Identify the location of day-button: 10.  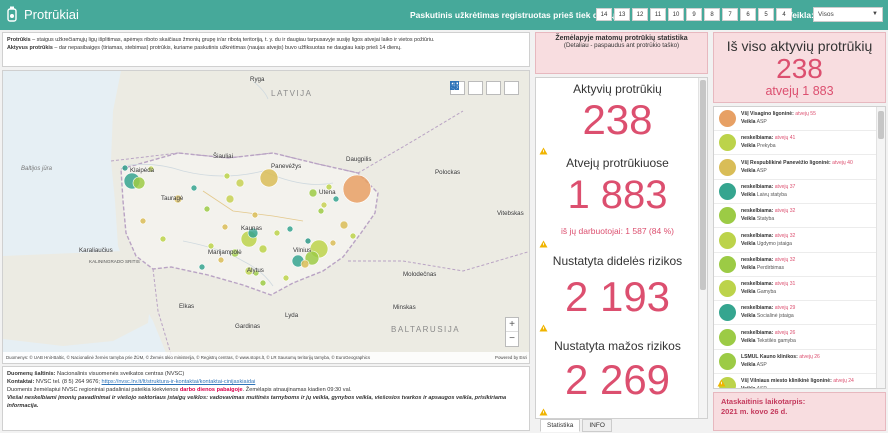
(676, 14).